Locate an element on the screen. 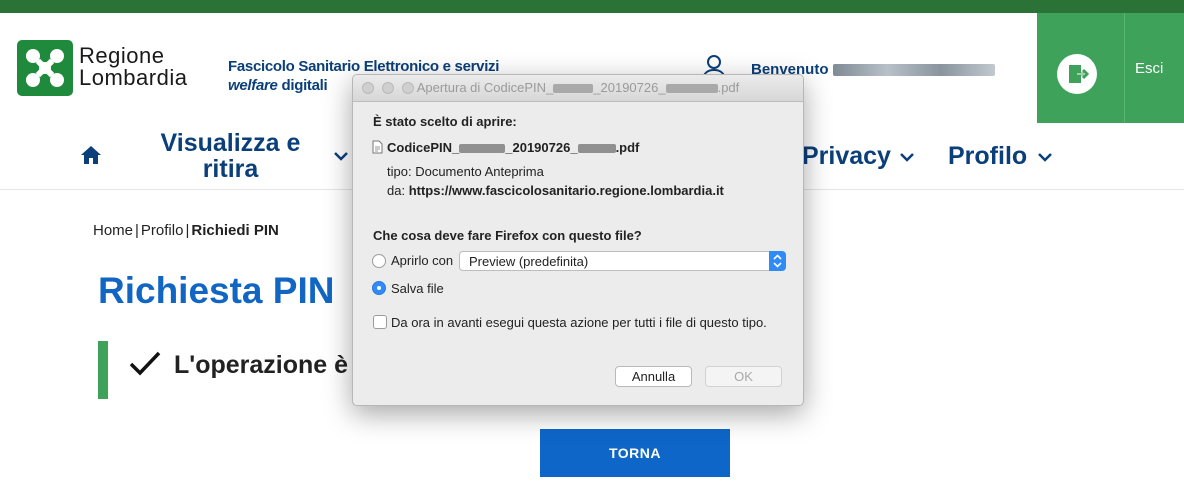 Image resolution: width=1184 pixels, height=498 pixels. operation-status-bar is located at coordinates (103, 370).